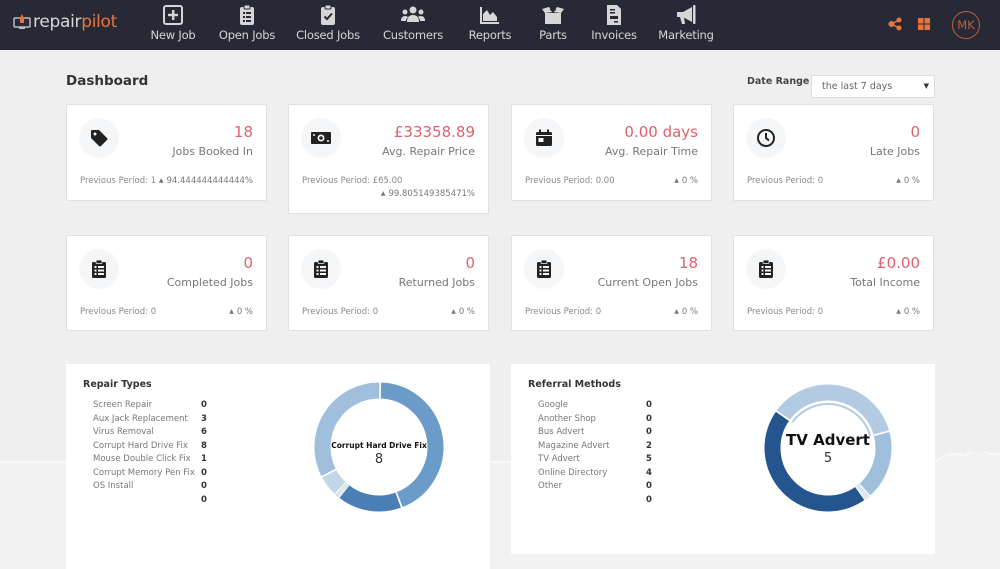  What do you see at coordinates (603, 460) in the screenshot?
I see `legend-row: TV Advert 5` at bounding box center [603, 460].